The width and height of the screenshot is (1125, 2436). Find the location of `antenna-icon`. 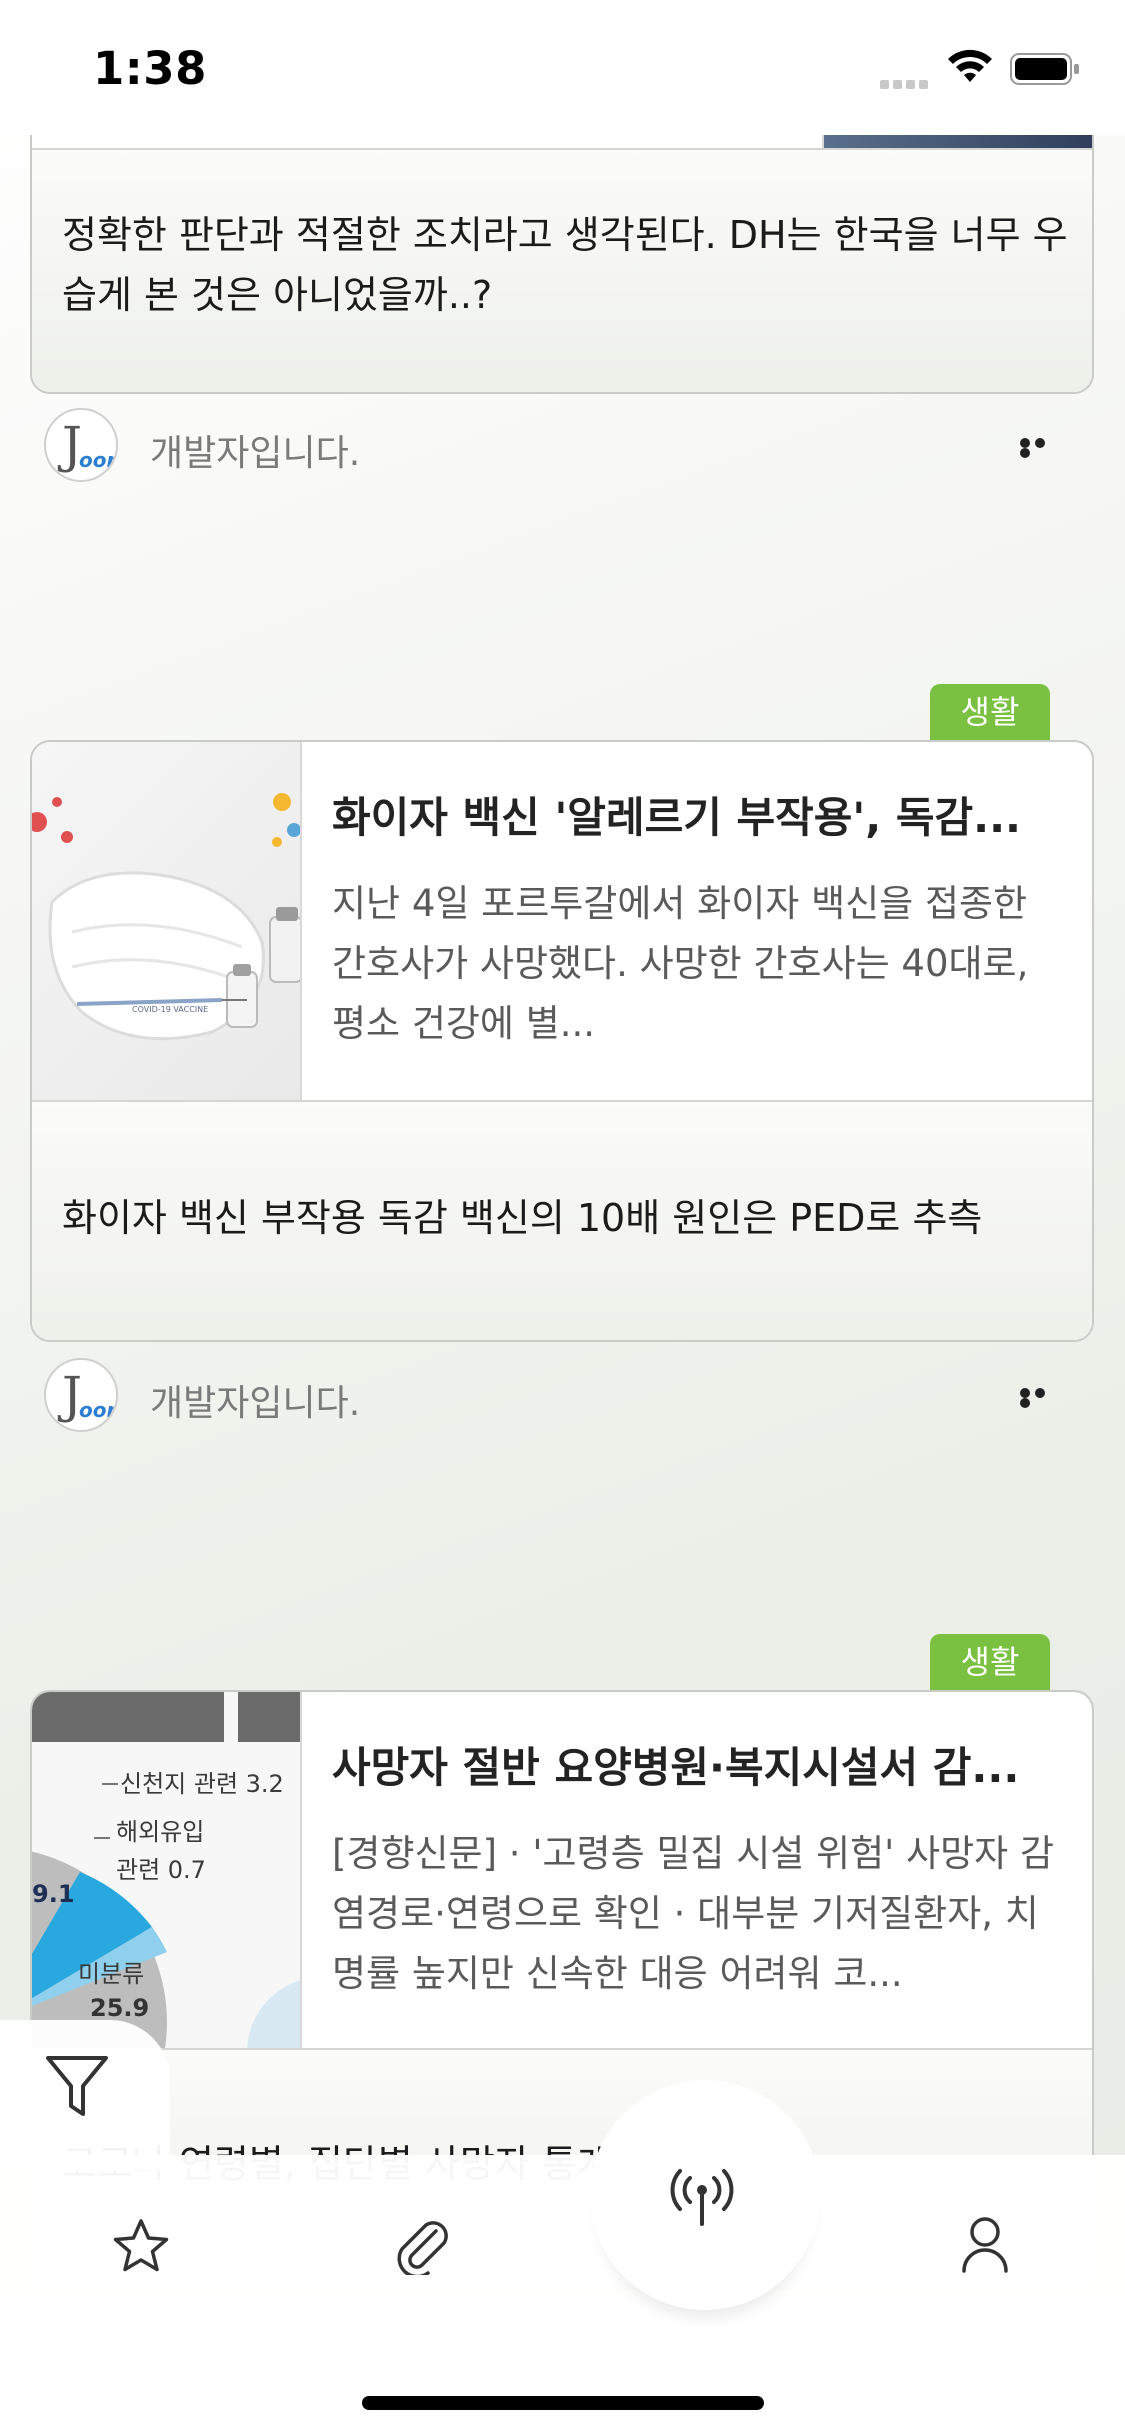

antenna-icon is located at coordinates (702, 2198).